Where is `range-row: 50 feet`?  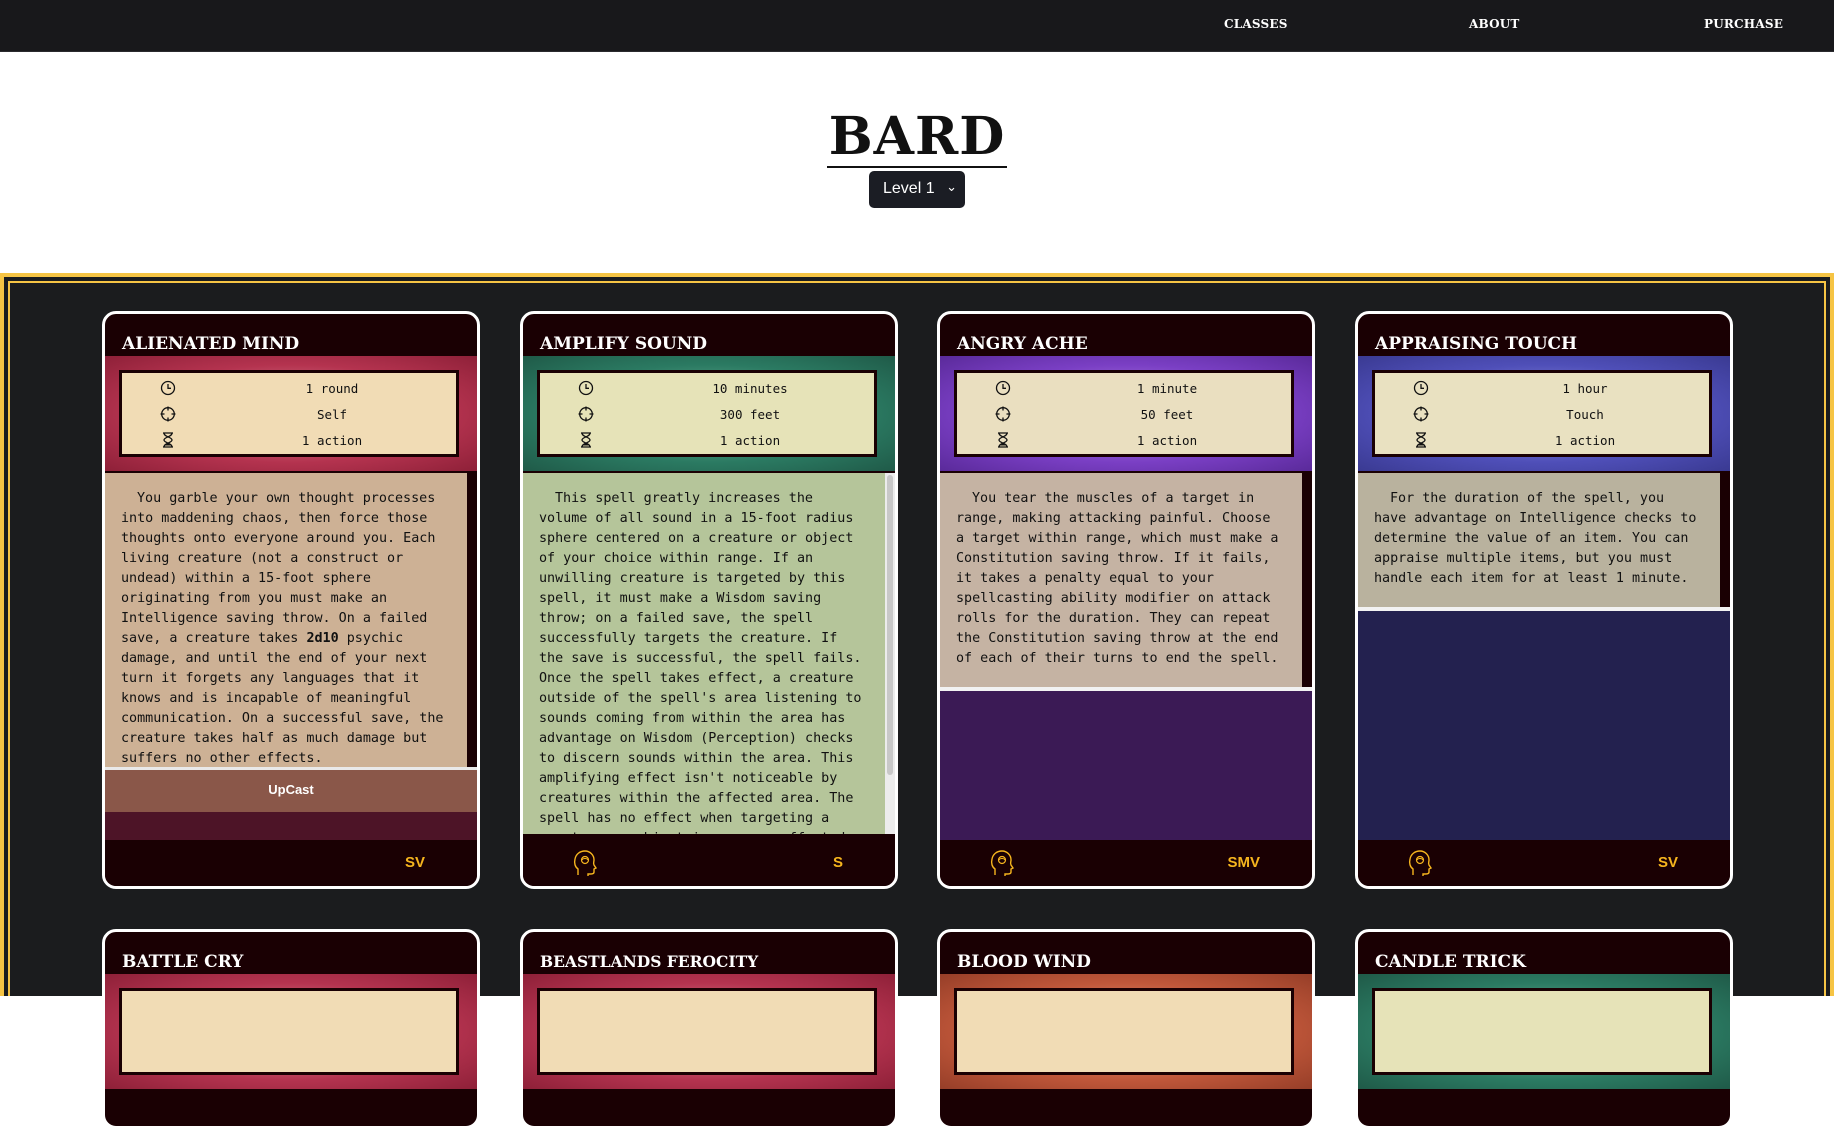 range-row: 50 feet is located at coordinates (1124, 415).